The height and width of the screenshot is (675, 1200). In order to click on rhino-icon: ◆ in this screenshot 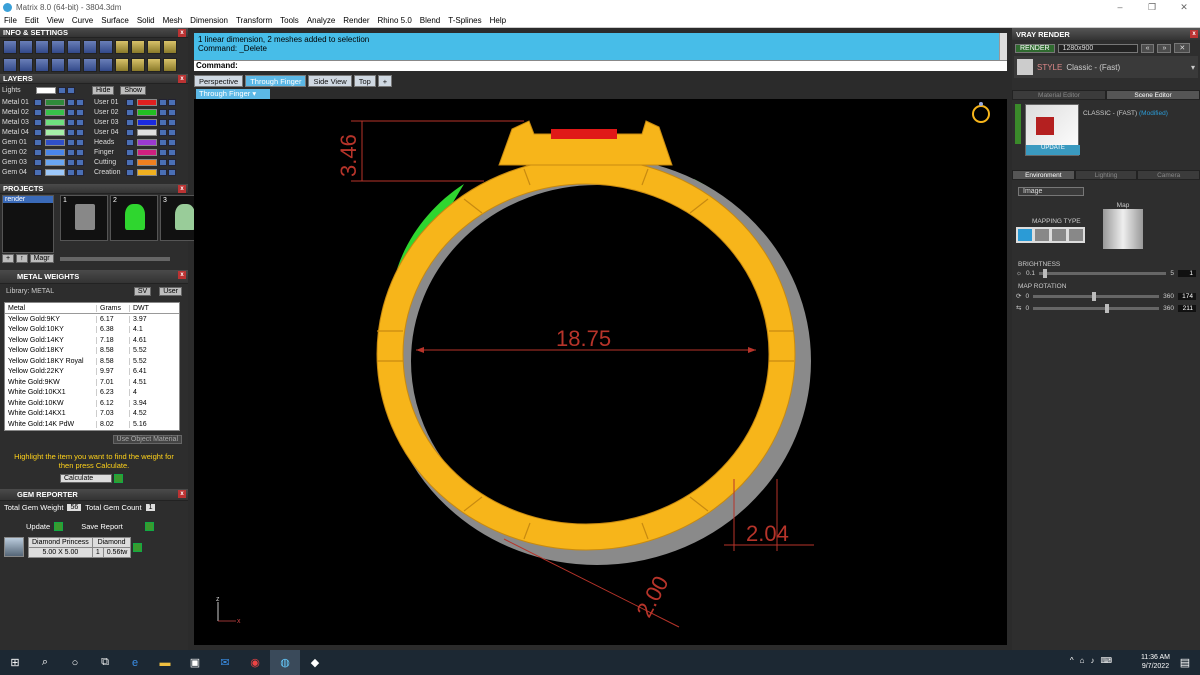, I will do `click(315, 662)`.